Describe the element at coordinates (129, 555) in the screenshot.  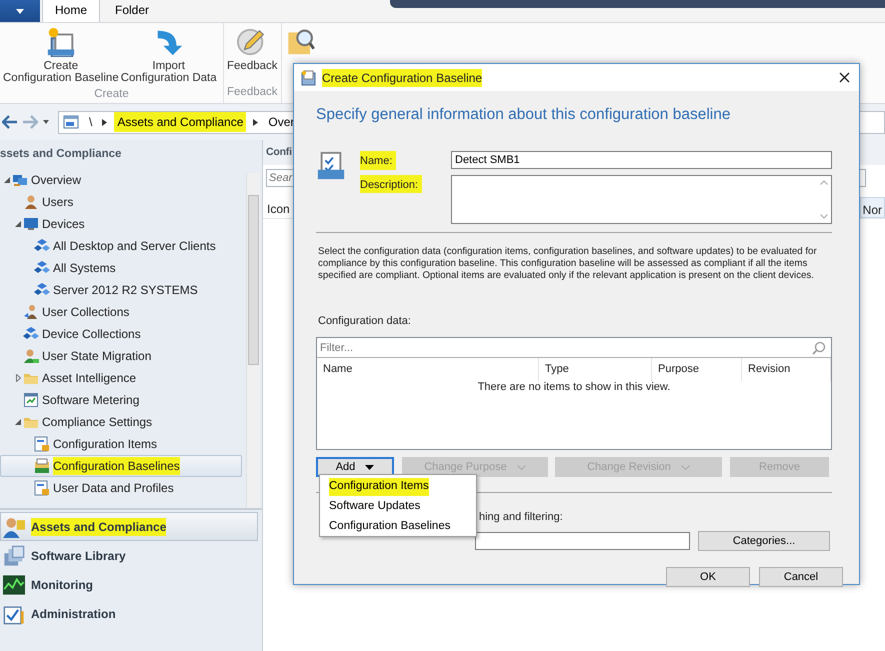
I see `workspace-button: Software Library` at that location.